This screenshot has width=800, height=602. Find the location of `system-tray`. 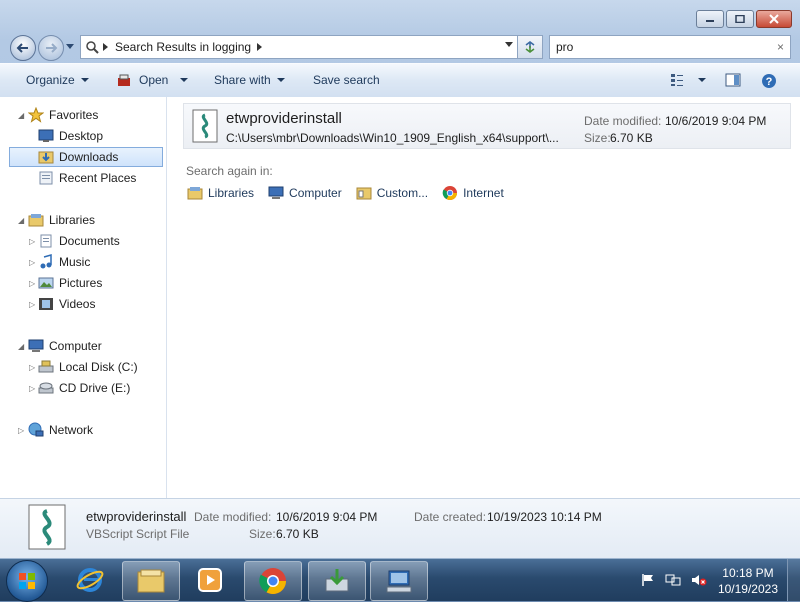

system-tray is located at coordinates (674, 580).